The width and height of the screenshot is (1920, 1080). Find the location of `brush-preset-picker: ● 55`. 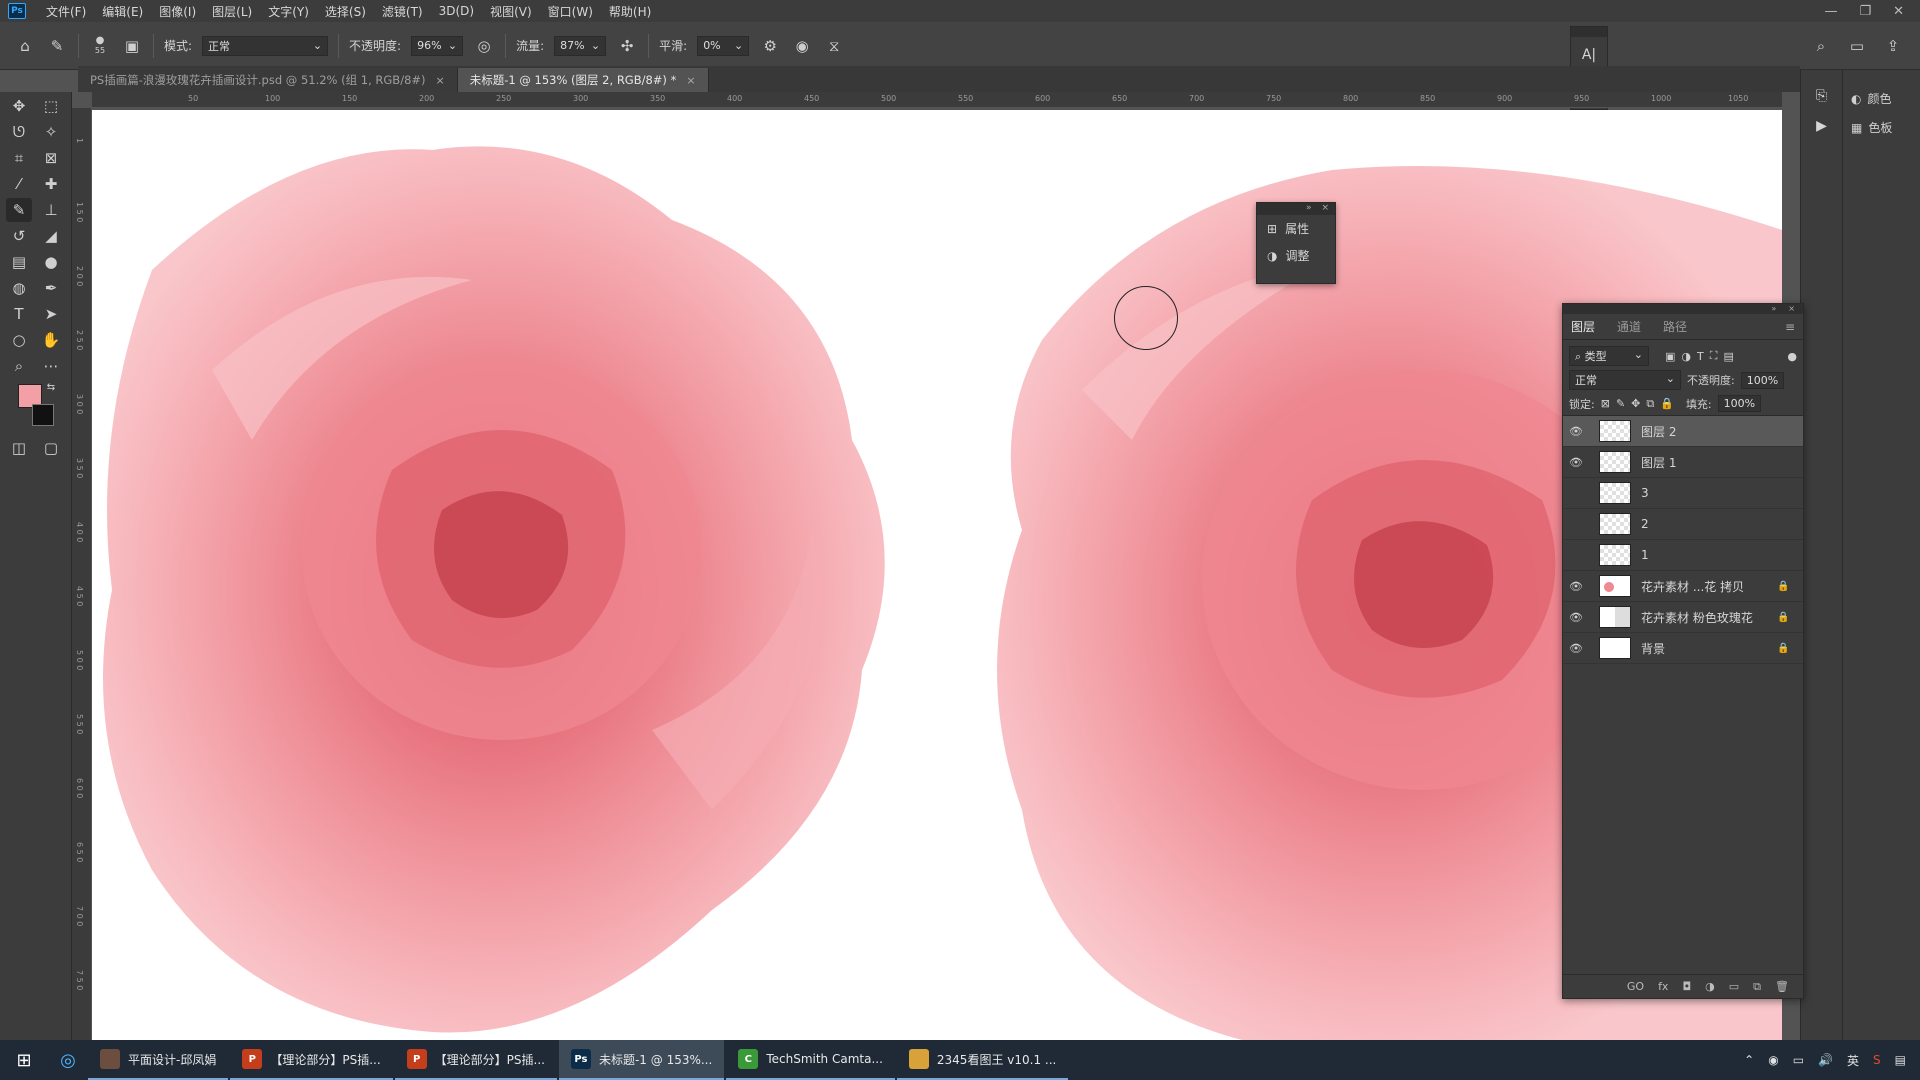

brush-preset-picker: ● 55 is located at coordinates (100, 46).